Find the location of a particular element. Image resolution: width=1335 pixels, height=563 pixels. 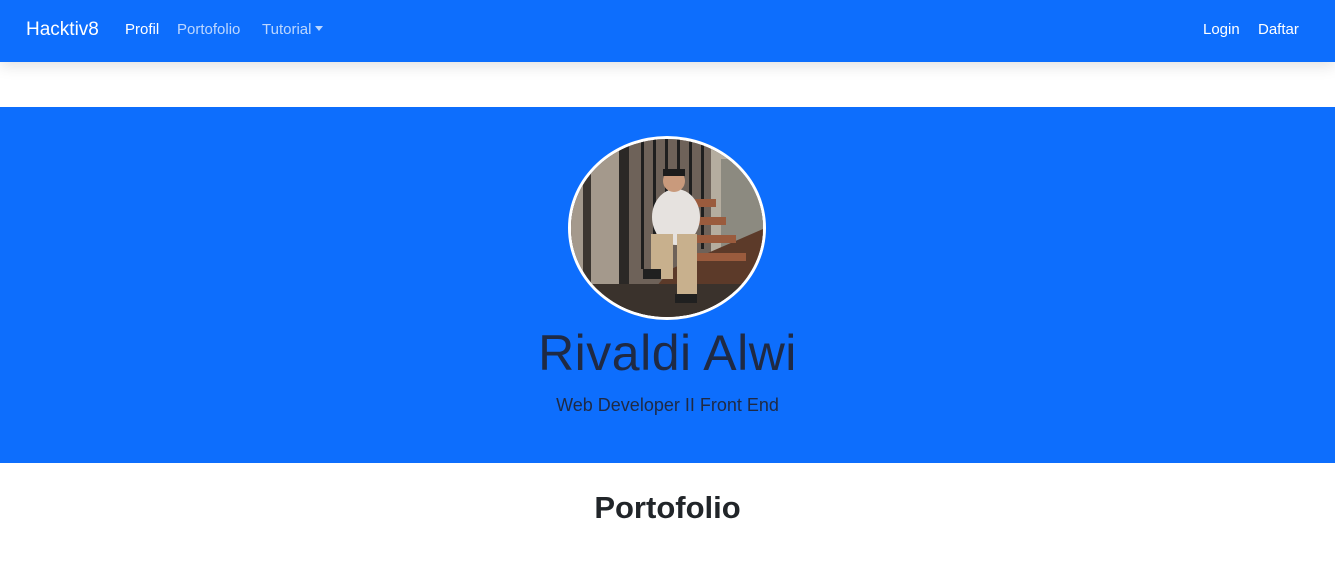

chevron-down-icon is located at coordinates (319, 28).